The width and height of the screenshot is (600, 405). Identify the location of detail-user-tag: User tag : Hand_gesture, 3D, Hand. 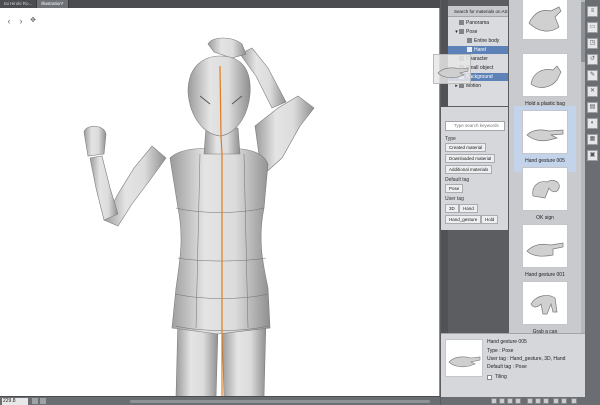
(526, 359).